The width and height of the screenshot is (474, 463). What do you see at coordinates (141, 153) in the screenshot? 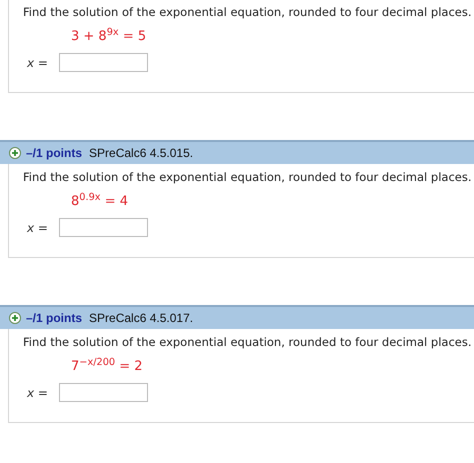
I see `question-source: SPreCalc6 4.5.015.` at bounding box center [141, 153].